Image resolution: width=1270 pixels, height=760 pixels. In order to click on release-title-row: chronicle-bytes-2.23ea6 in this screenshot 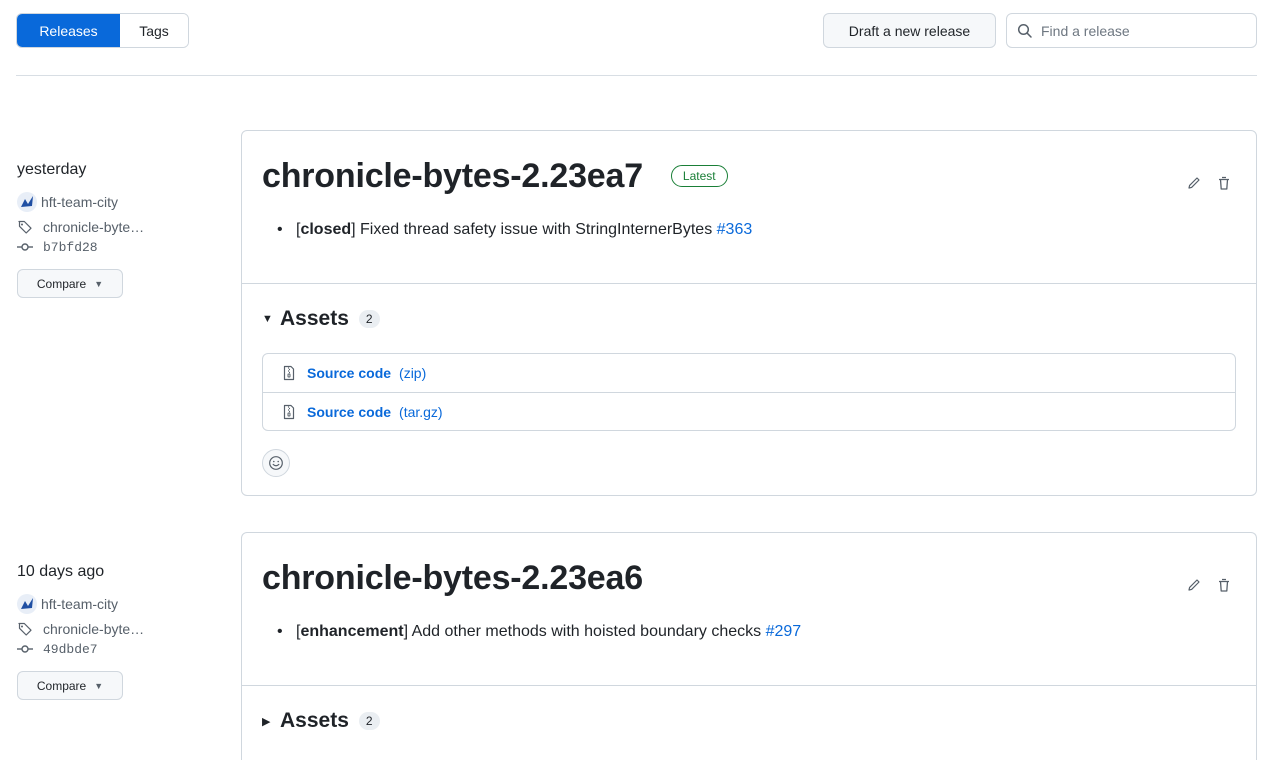, I will do `click(749, 578)`.